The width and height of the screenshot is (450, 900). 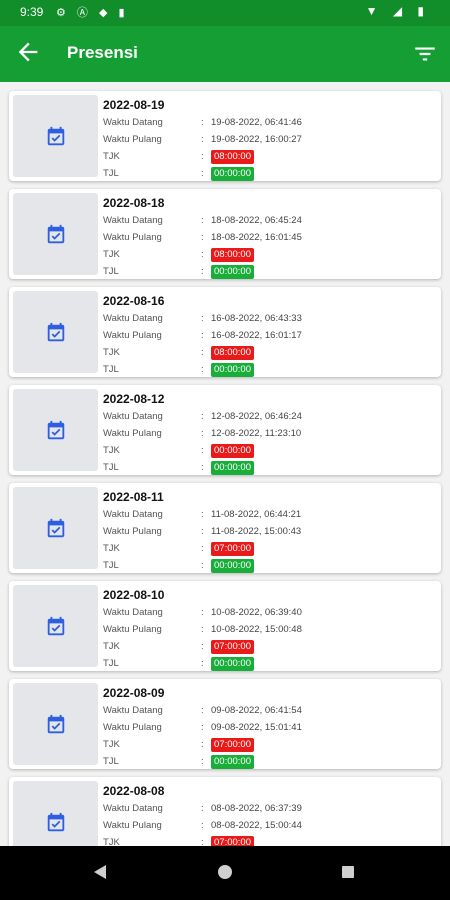 I want to click on departure-row: Waktu Pulang:12-08-2022, 11:23:10, so click(x=268, y=434).